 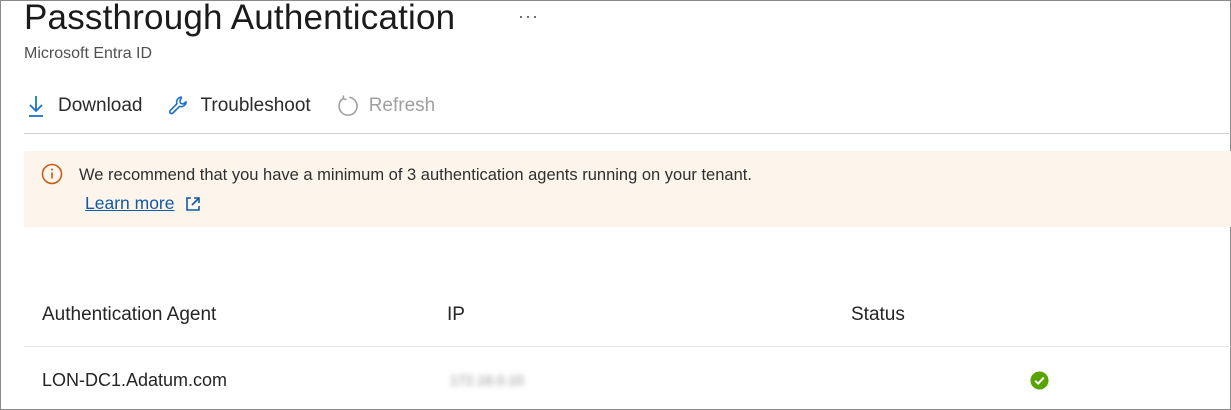 I want to click on download-button: Download, so click(x=83, y=106).